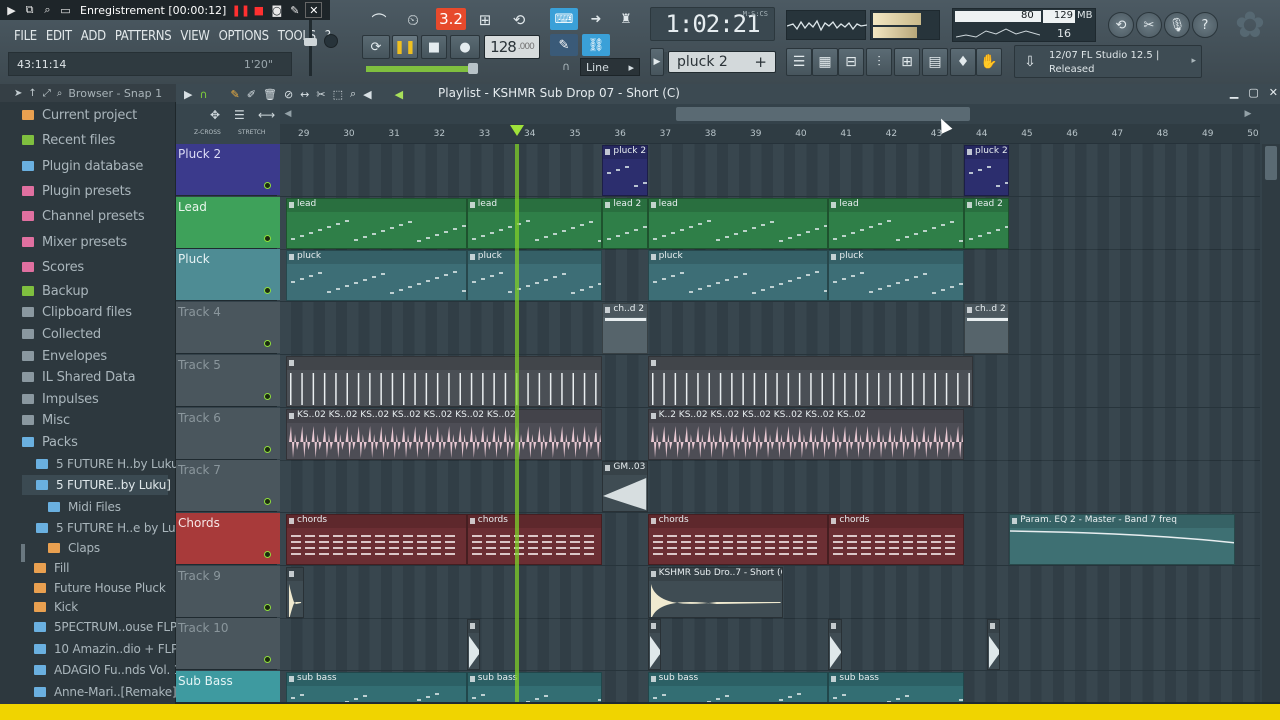 This screenshot has height=720, width=1280. What do you see at coordinates (338, 94) in the screenshot?
I see `select-tool-icon: ⬚` at bounding box center [338, 94].